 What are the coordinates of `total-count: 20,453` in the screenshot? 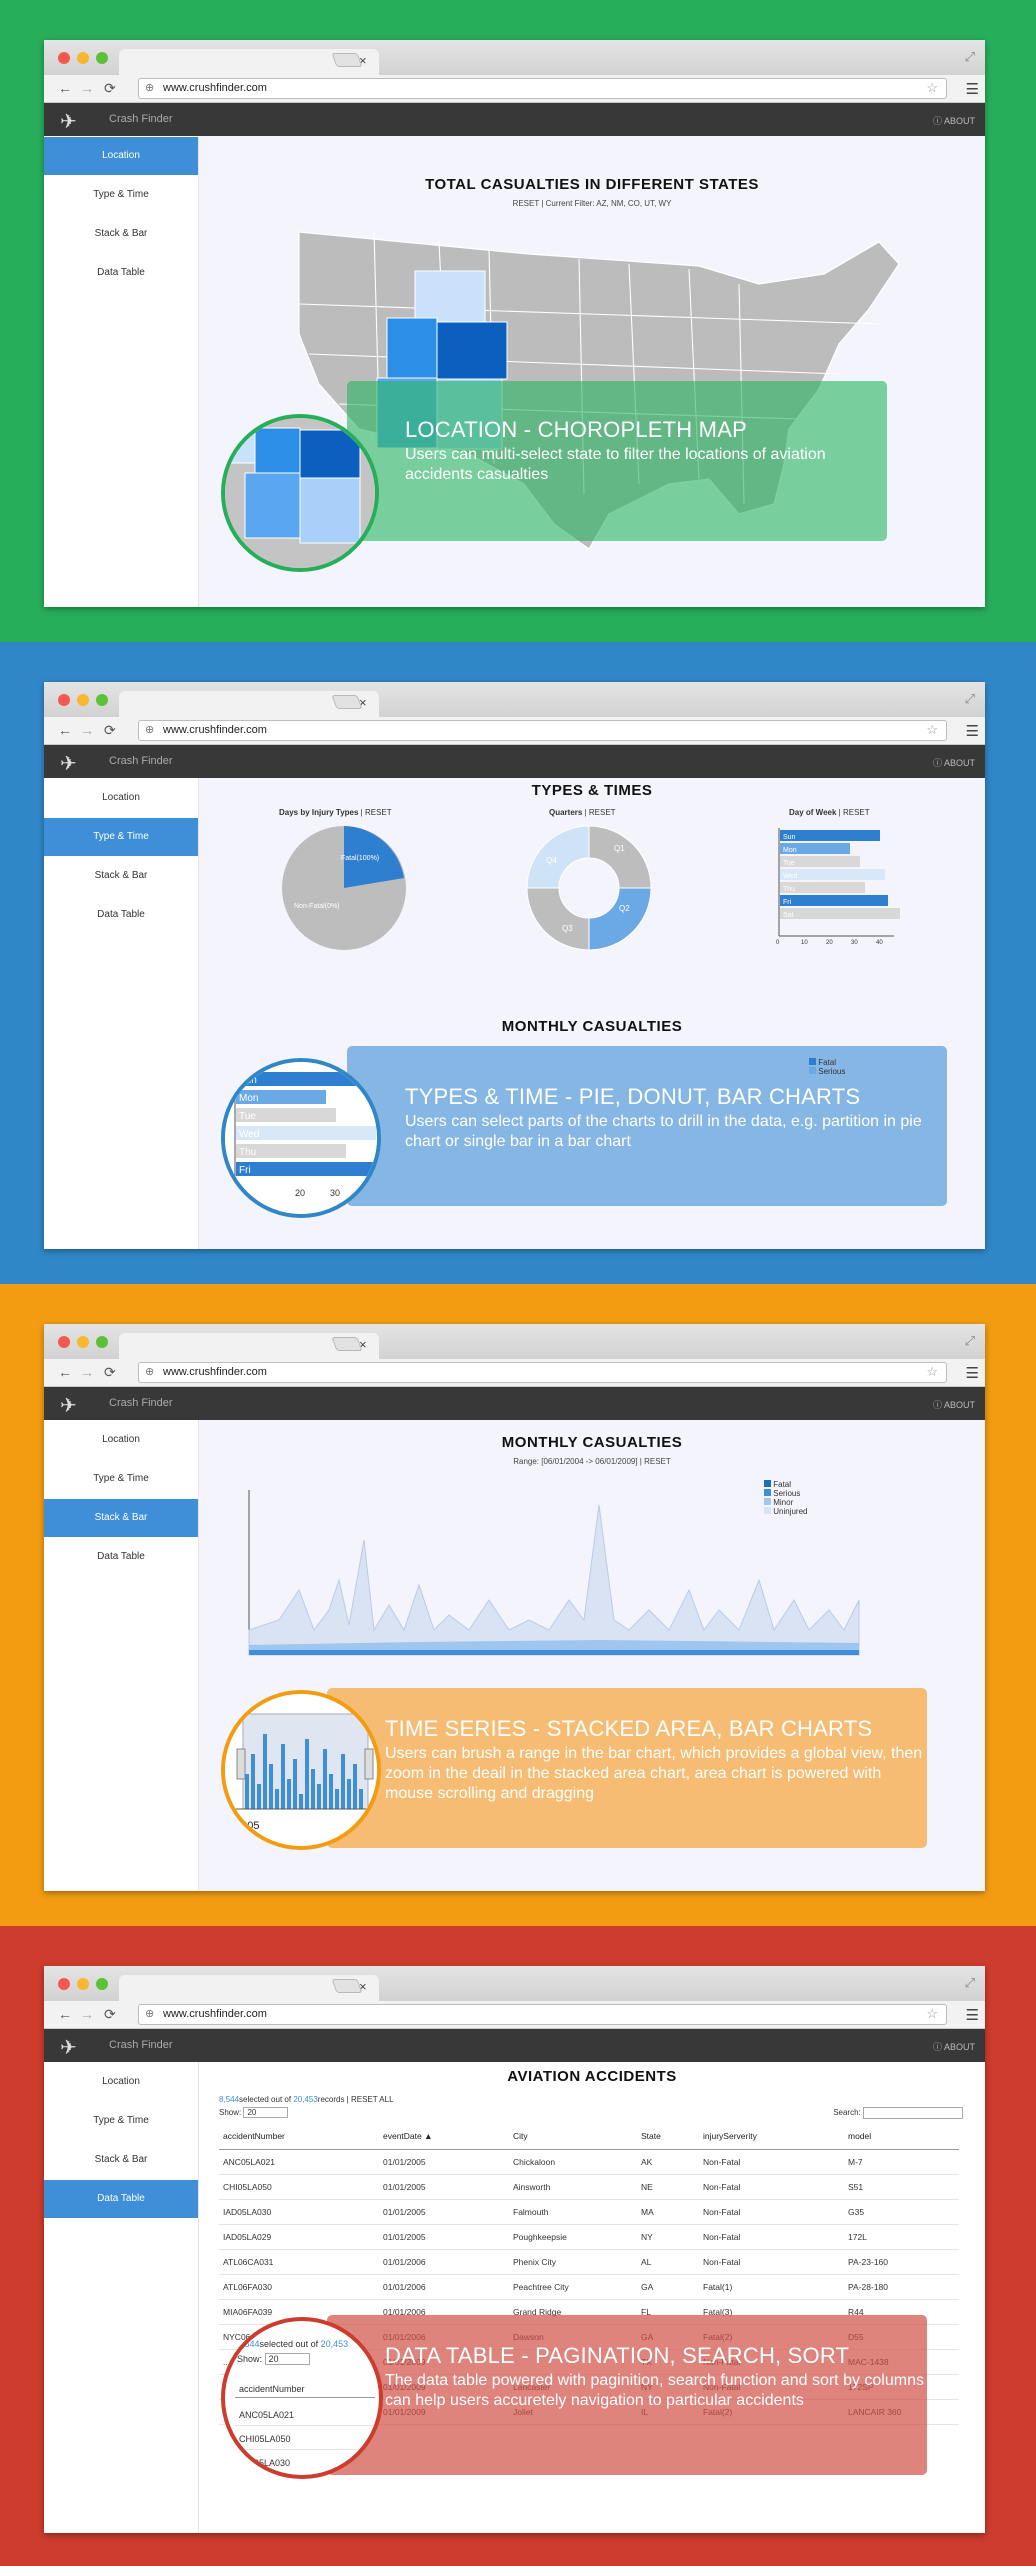 It's located at (305, 2099).